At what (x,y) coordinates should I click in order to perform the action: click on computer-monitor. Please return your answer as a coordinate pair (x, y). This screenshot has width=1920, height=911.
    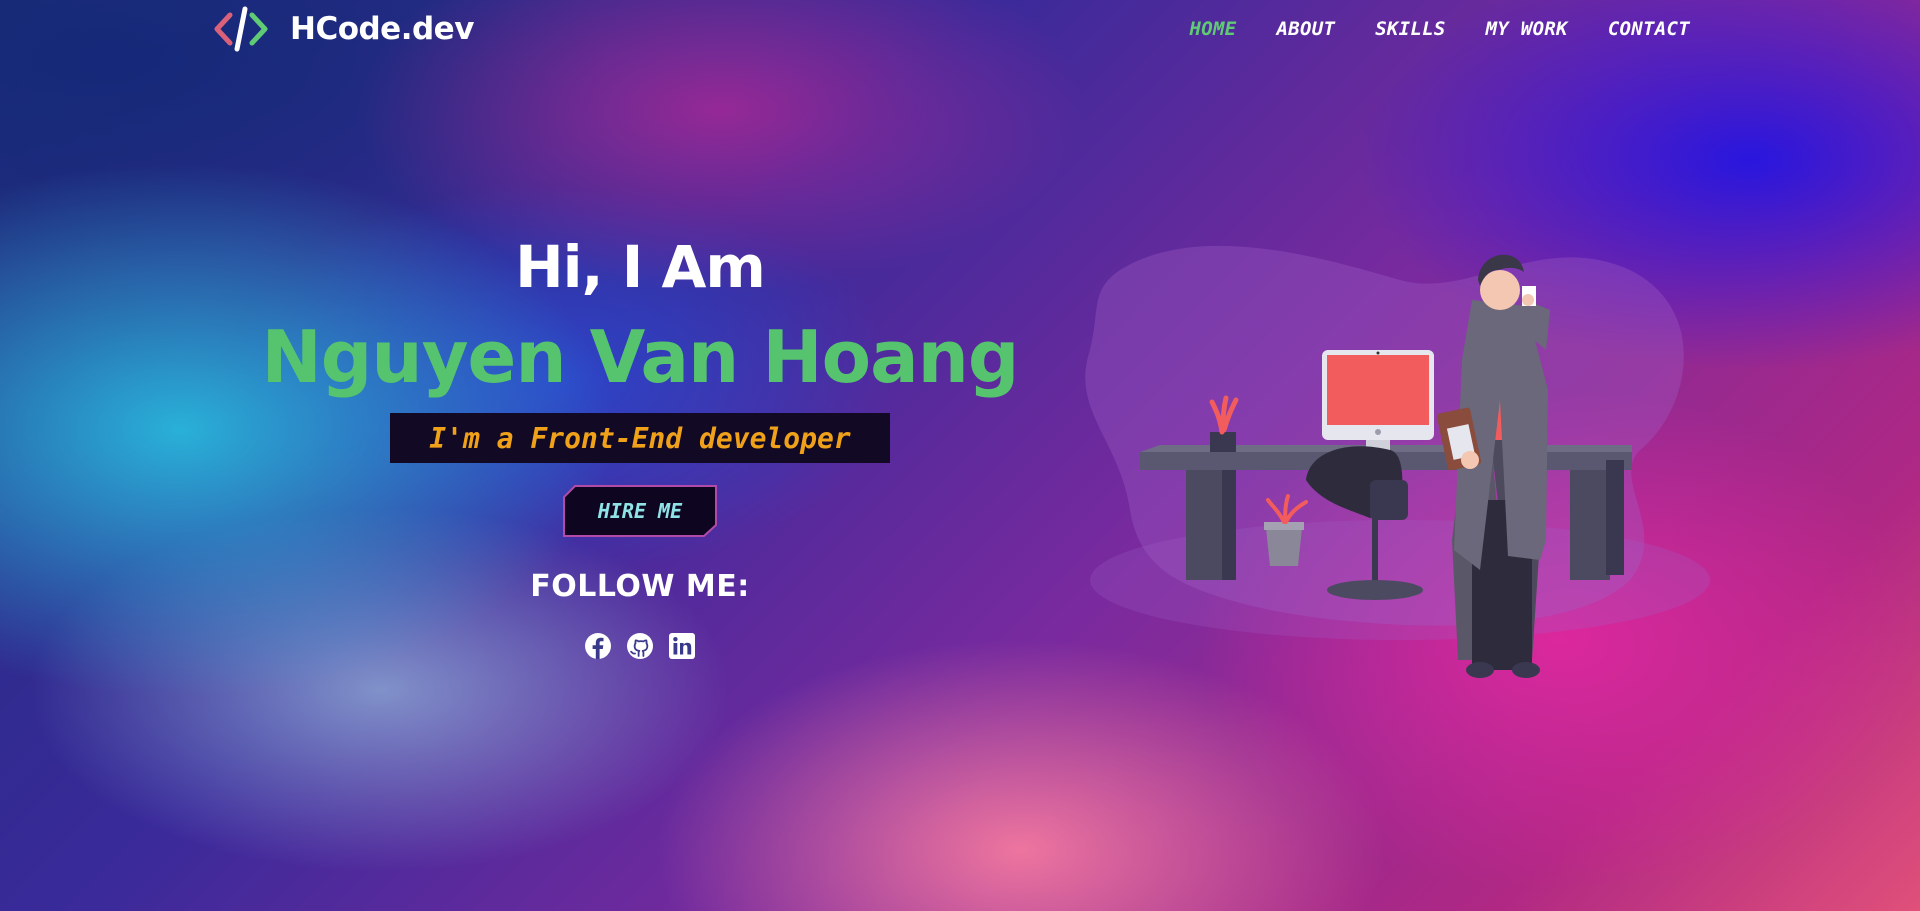
    Looking at the image, I should click on (1378, 402).